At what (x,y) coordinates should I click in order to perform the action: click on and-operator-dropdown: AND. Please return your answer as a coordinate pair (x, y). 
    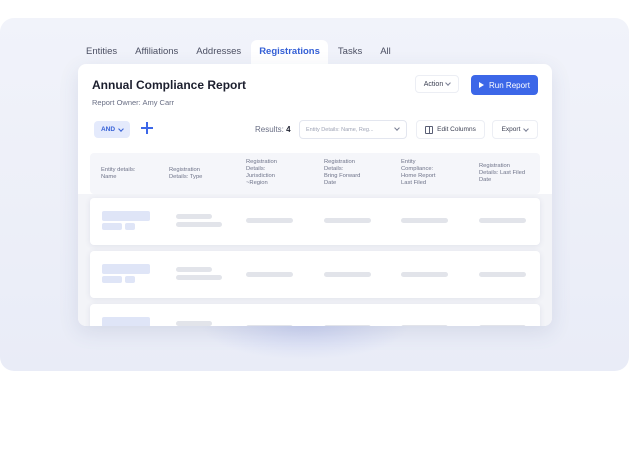
    Looking at the image, I should click on (112, 129).